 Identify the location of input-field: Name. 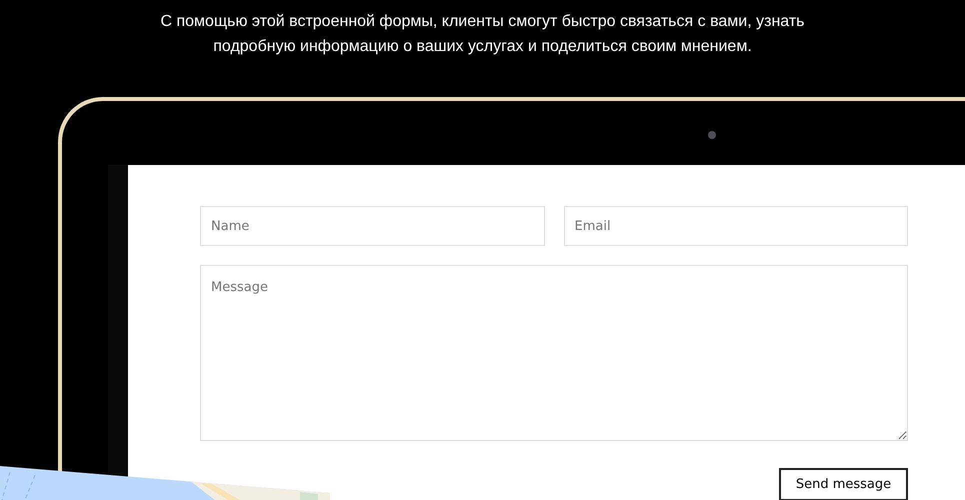
(372, 226).